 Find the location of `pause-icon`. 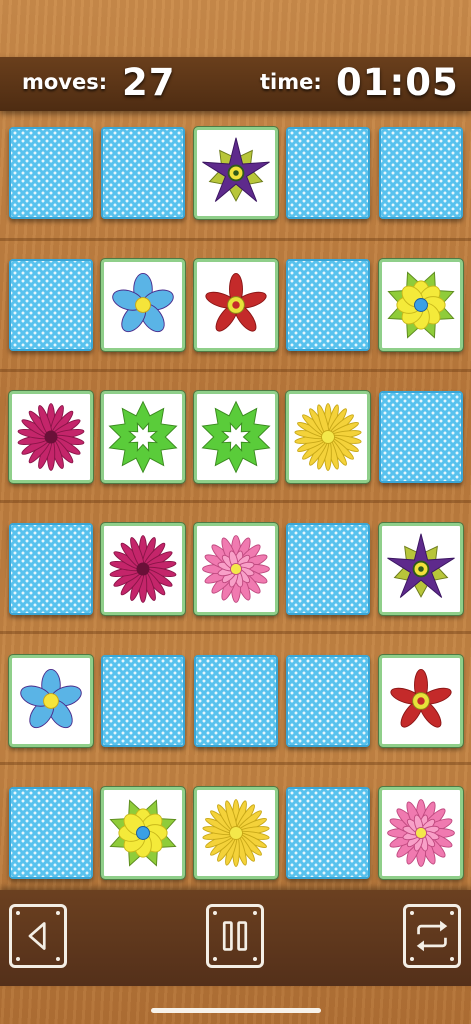

pause-icon is located at coordinates (235, 936).